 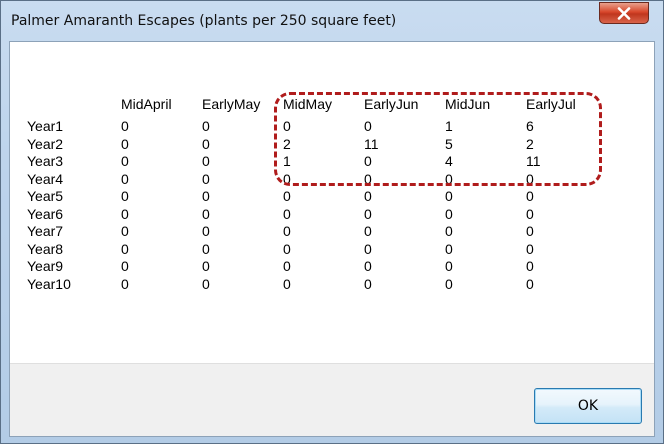 I want to click on row-label: Year2, so click(x=45, y=143).